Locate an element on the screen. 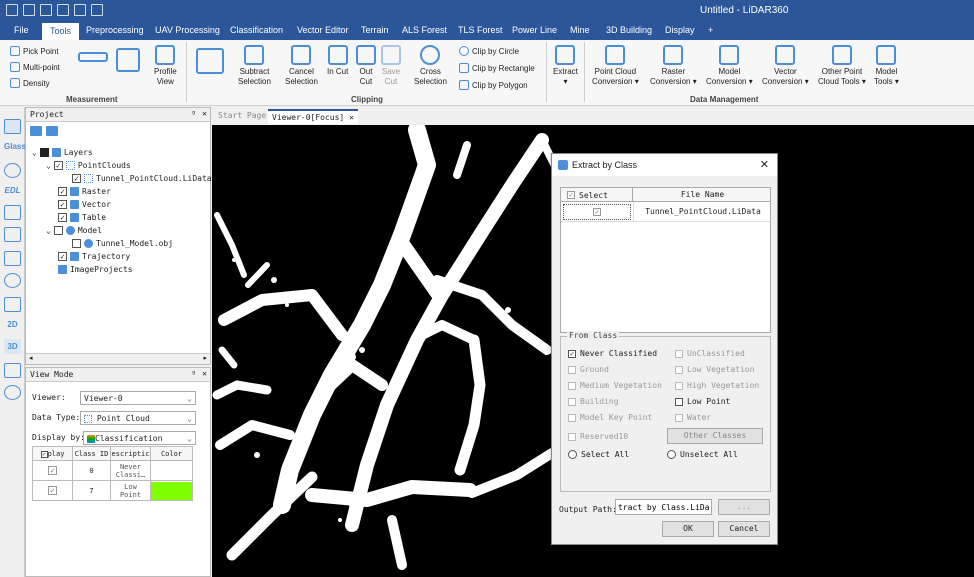  class-ground: Ground is located at coordinates (588, 369).